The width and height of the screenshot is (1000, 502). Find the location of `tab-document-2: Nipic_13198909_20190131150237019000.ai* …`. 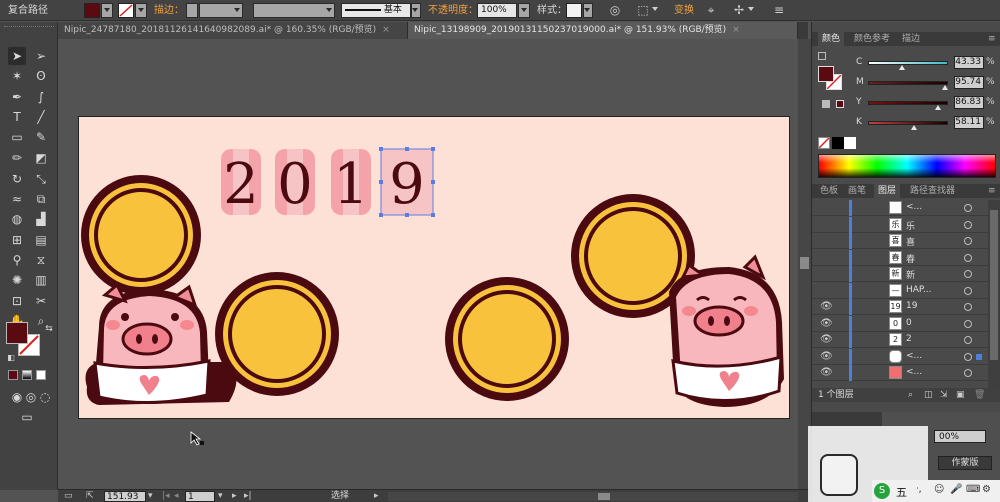

tab-document-2: Nipic_13198909_20190131150237019000.ai* … is located at coordinates (603, 30).